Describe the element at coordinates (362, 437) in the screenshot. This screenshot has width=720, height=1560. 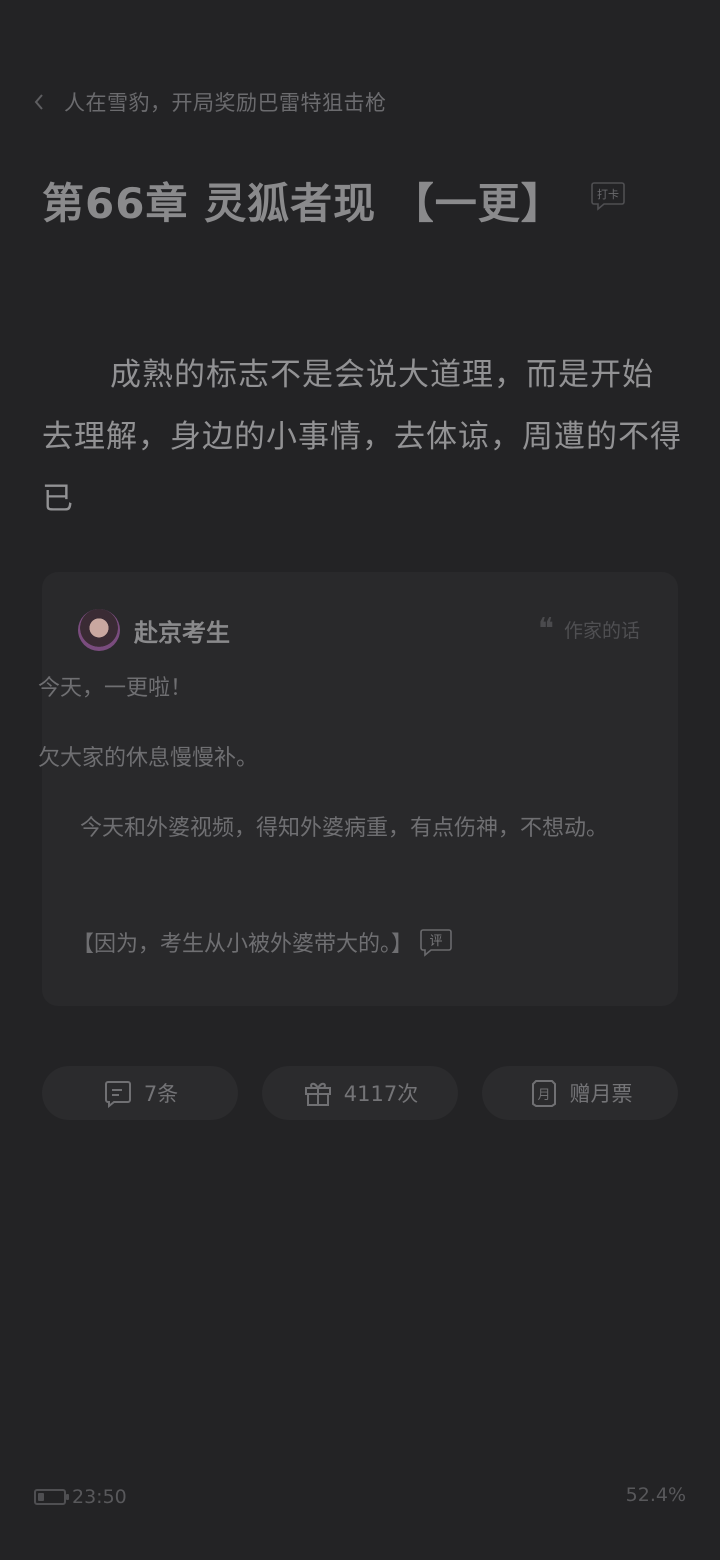
I see `chapter-paragraph: 成熟的标志不是会说大道理，而是开始去理解，身边的小事情，去体谅，周遭的不得已` at that location.